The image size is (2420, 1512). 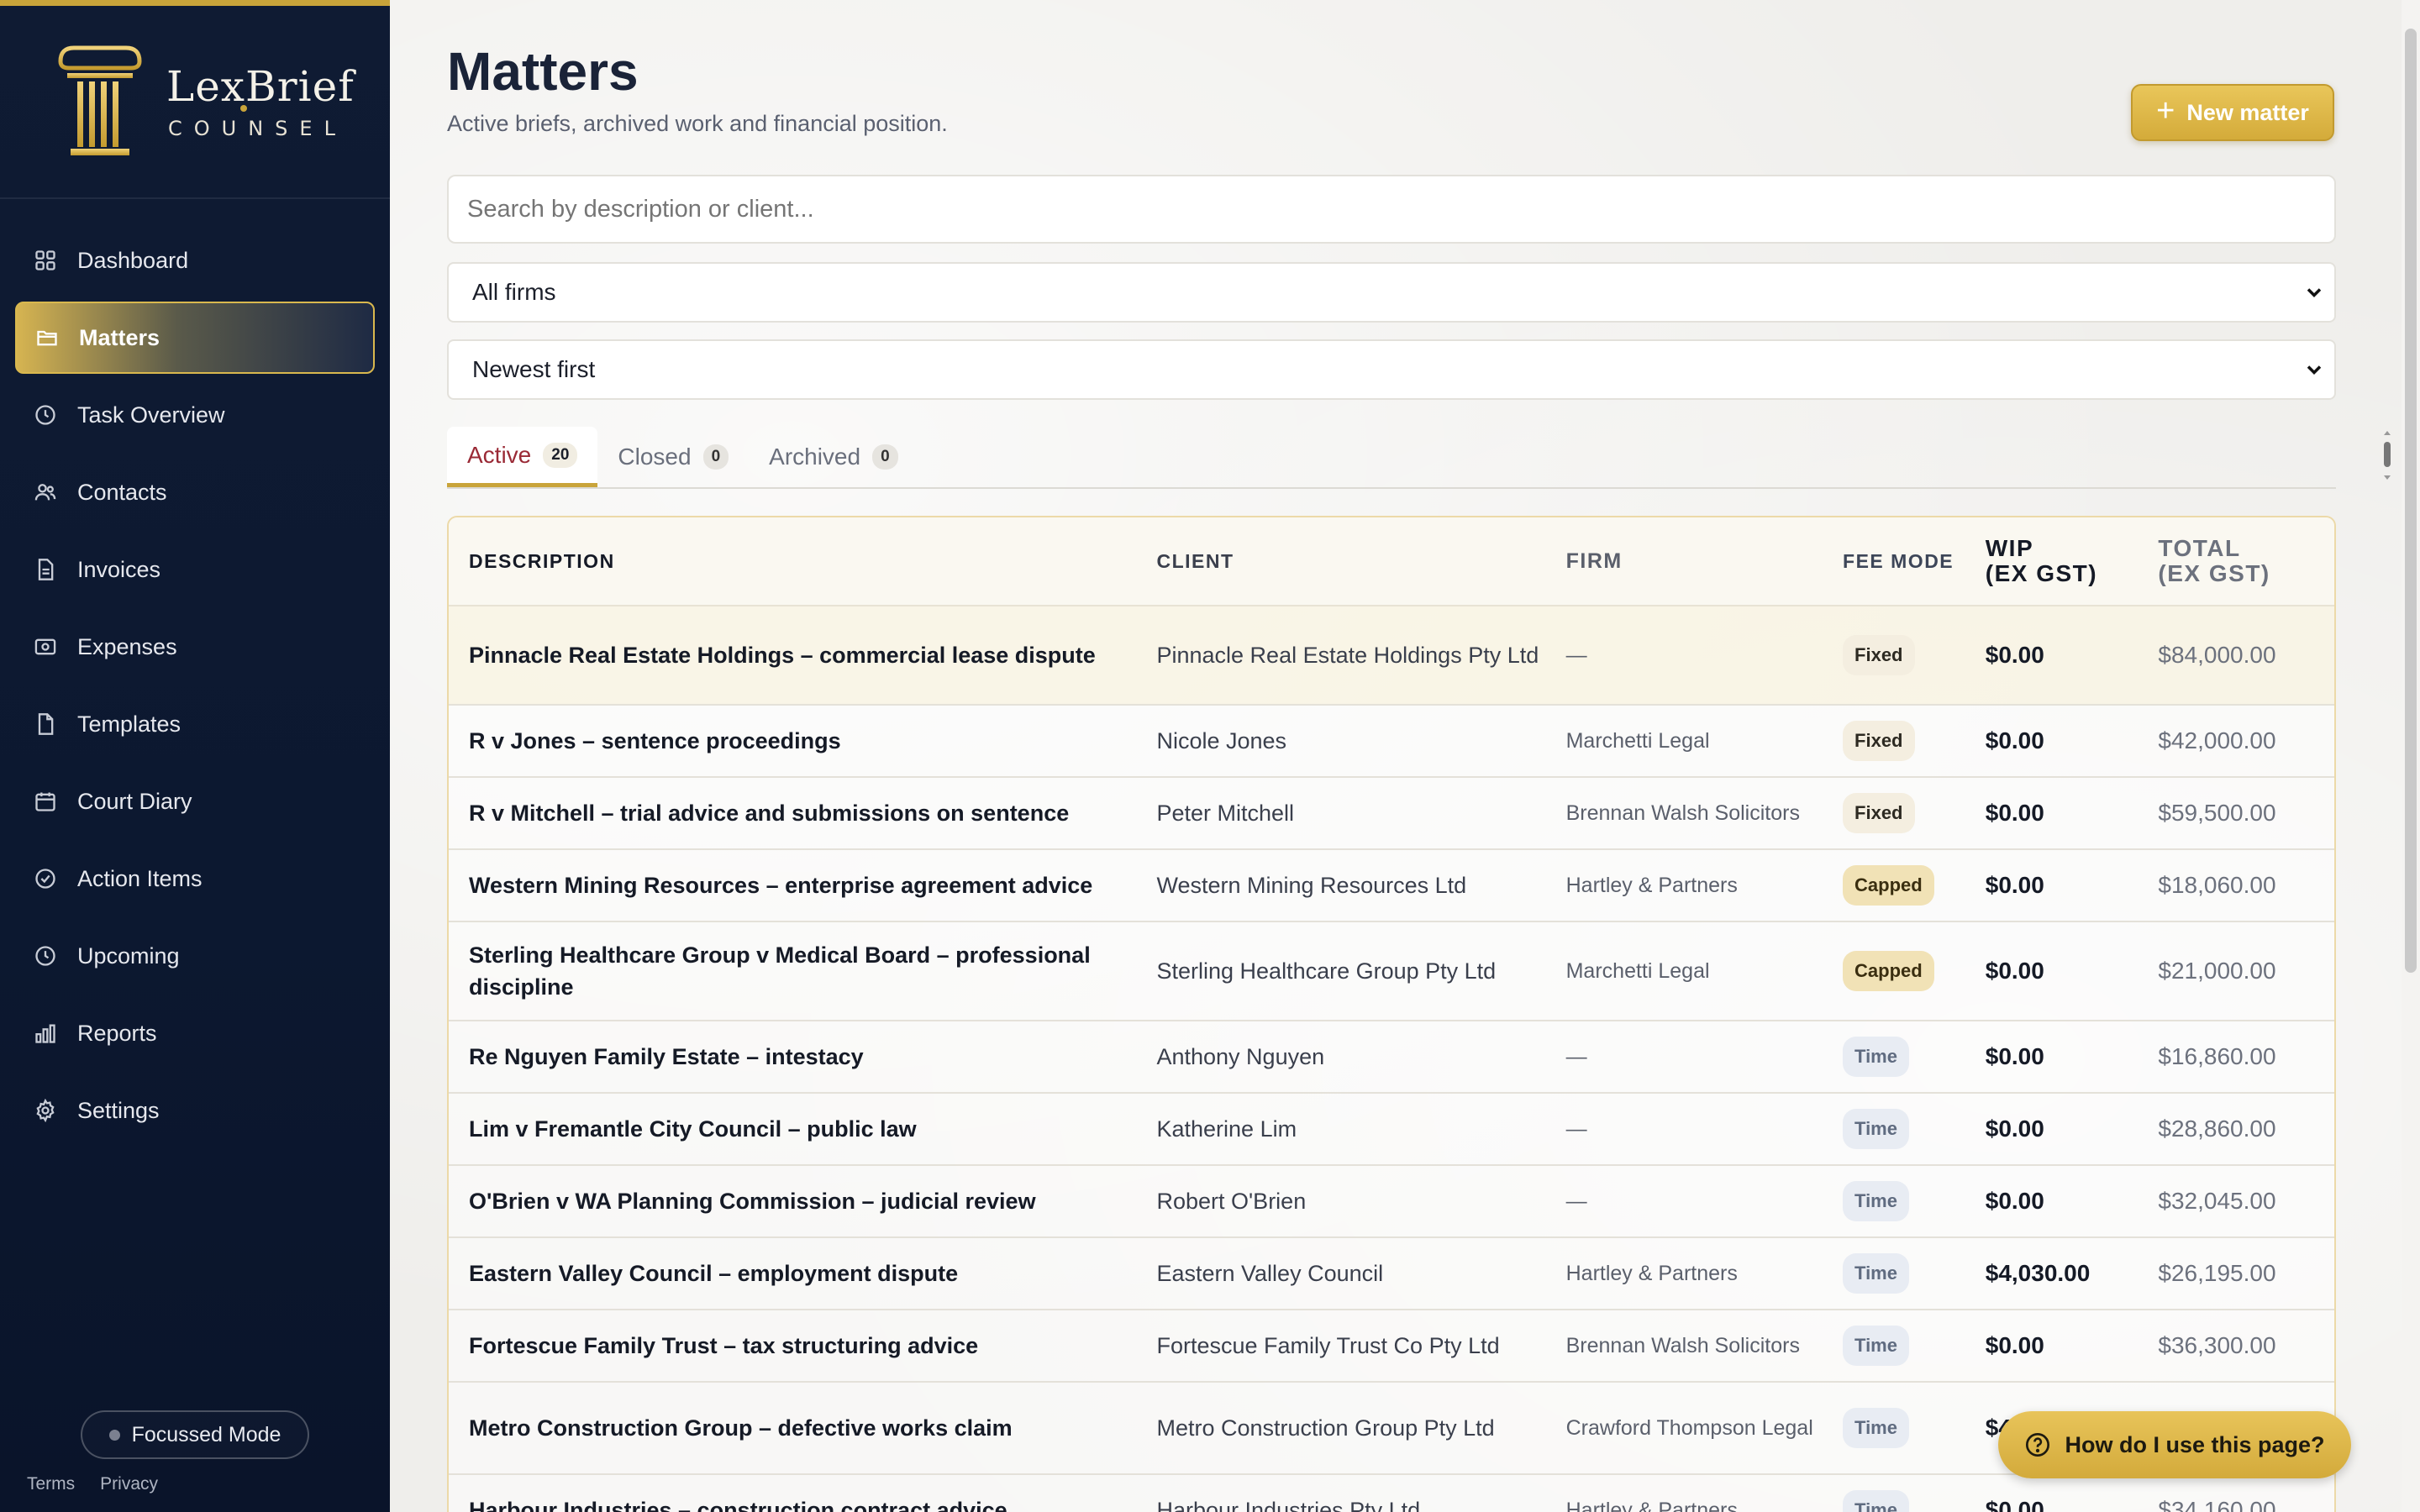 I want to click on matter-total: $26,195.00, so click(x=2217, y=1273).